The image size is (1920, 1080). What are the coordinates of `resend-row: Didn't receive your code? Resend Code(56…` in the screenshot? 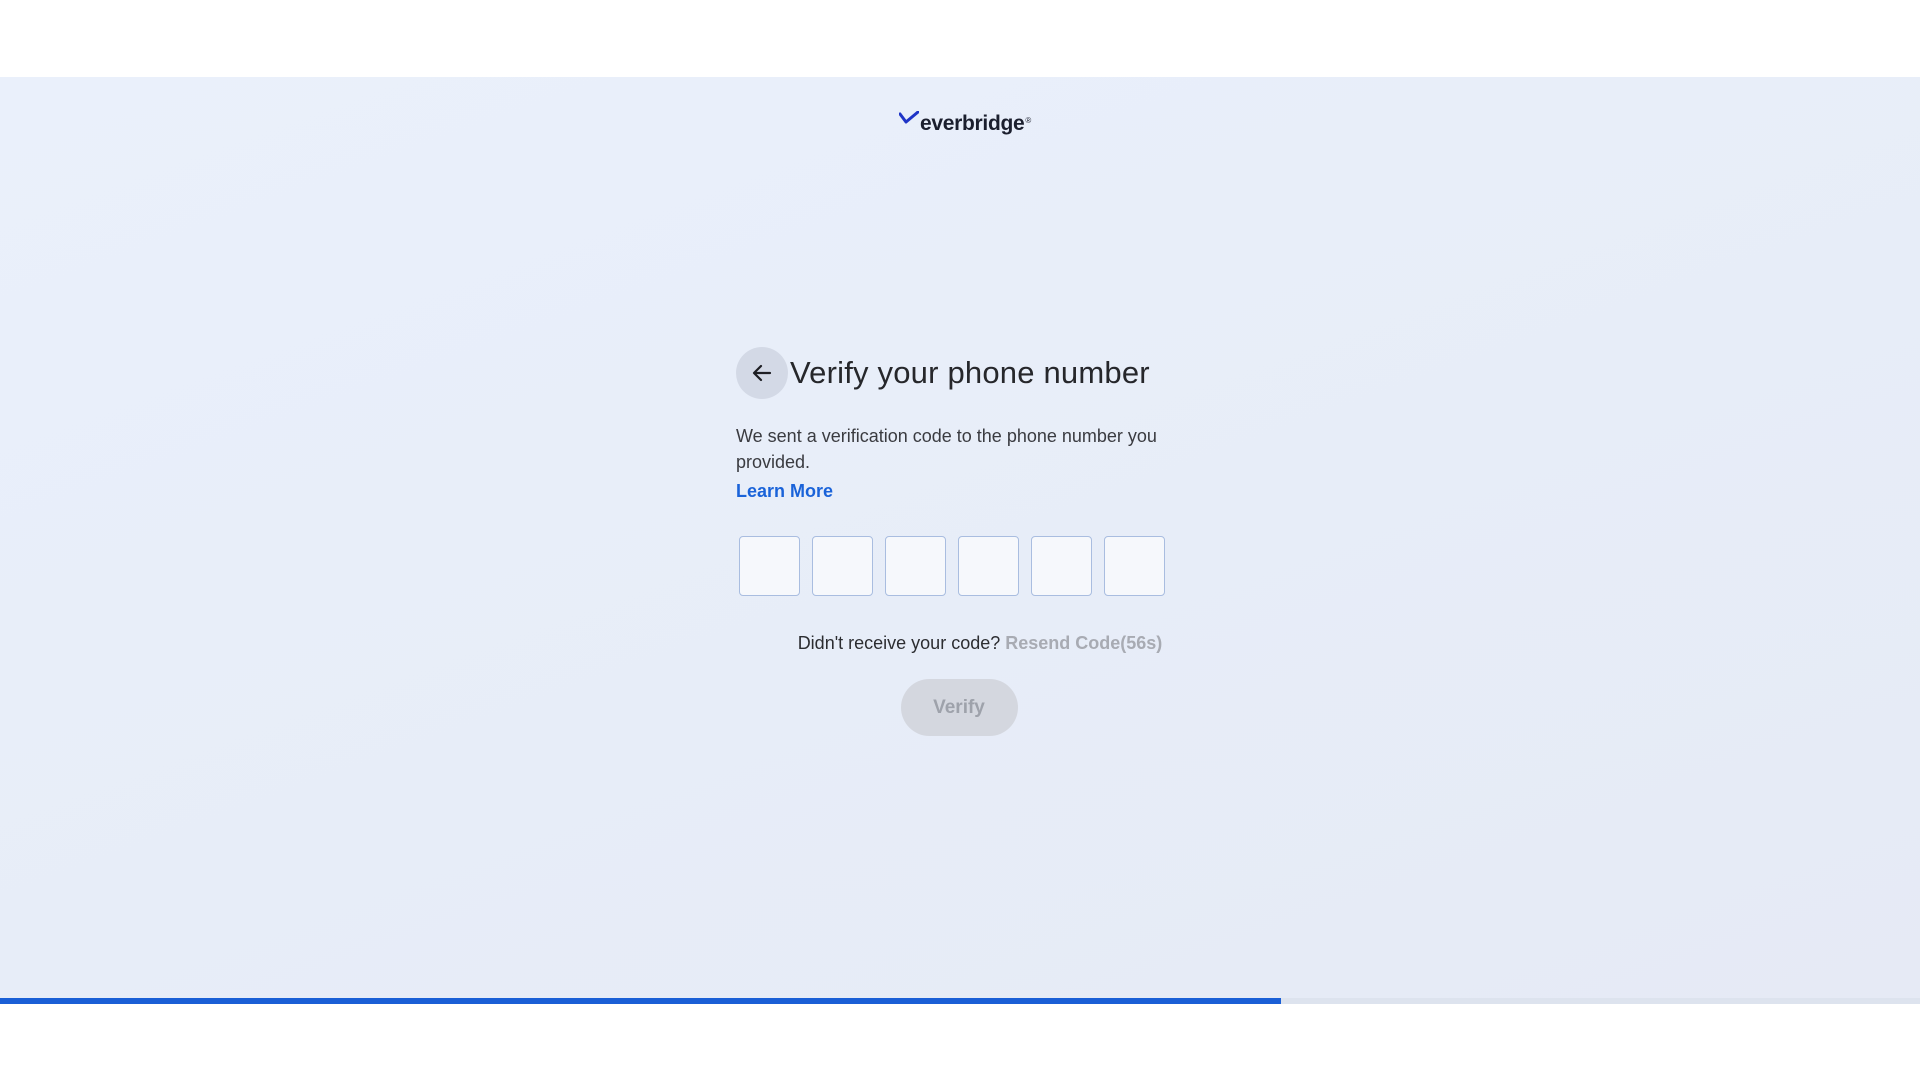 It's located at (980, 643).